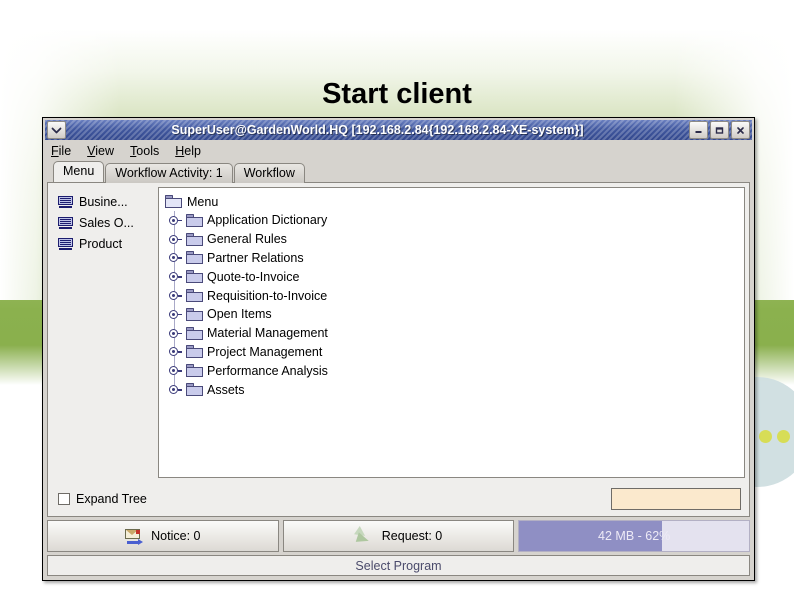  I want to click on tree-node-label: Quote-to-Invoice, so click(253, 276).